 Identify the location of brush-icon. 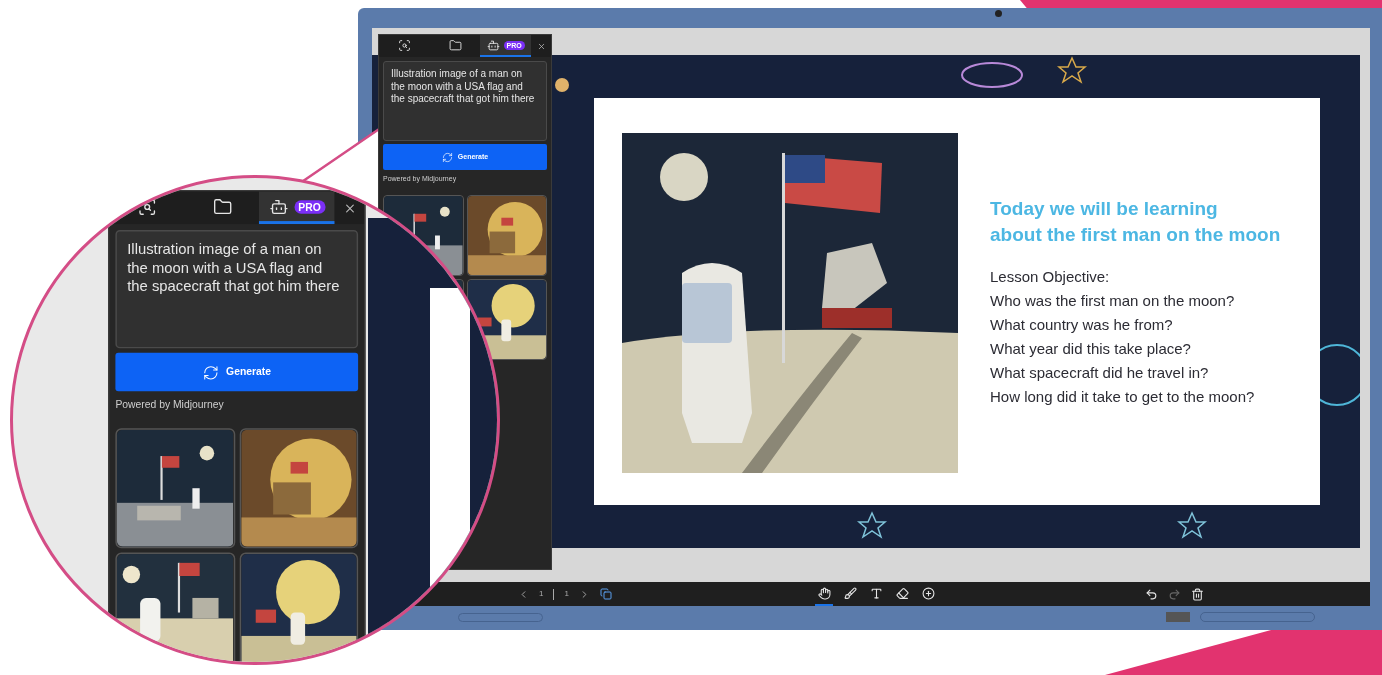
(850, 593).